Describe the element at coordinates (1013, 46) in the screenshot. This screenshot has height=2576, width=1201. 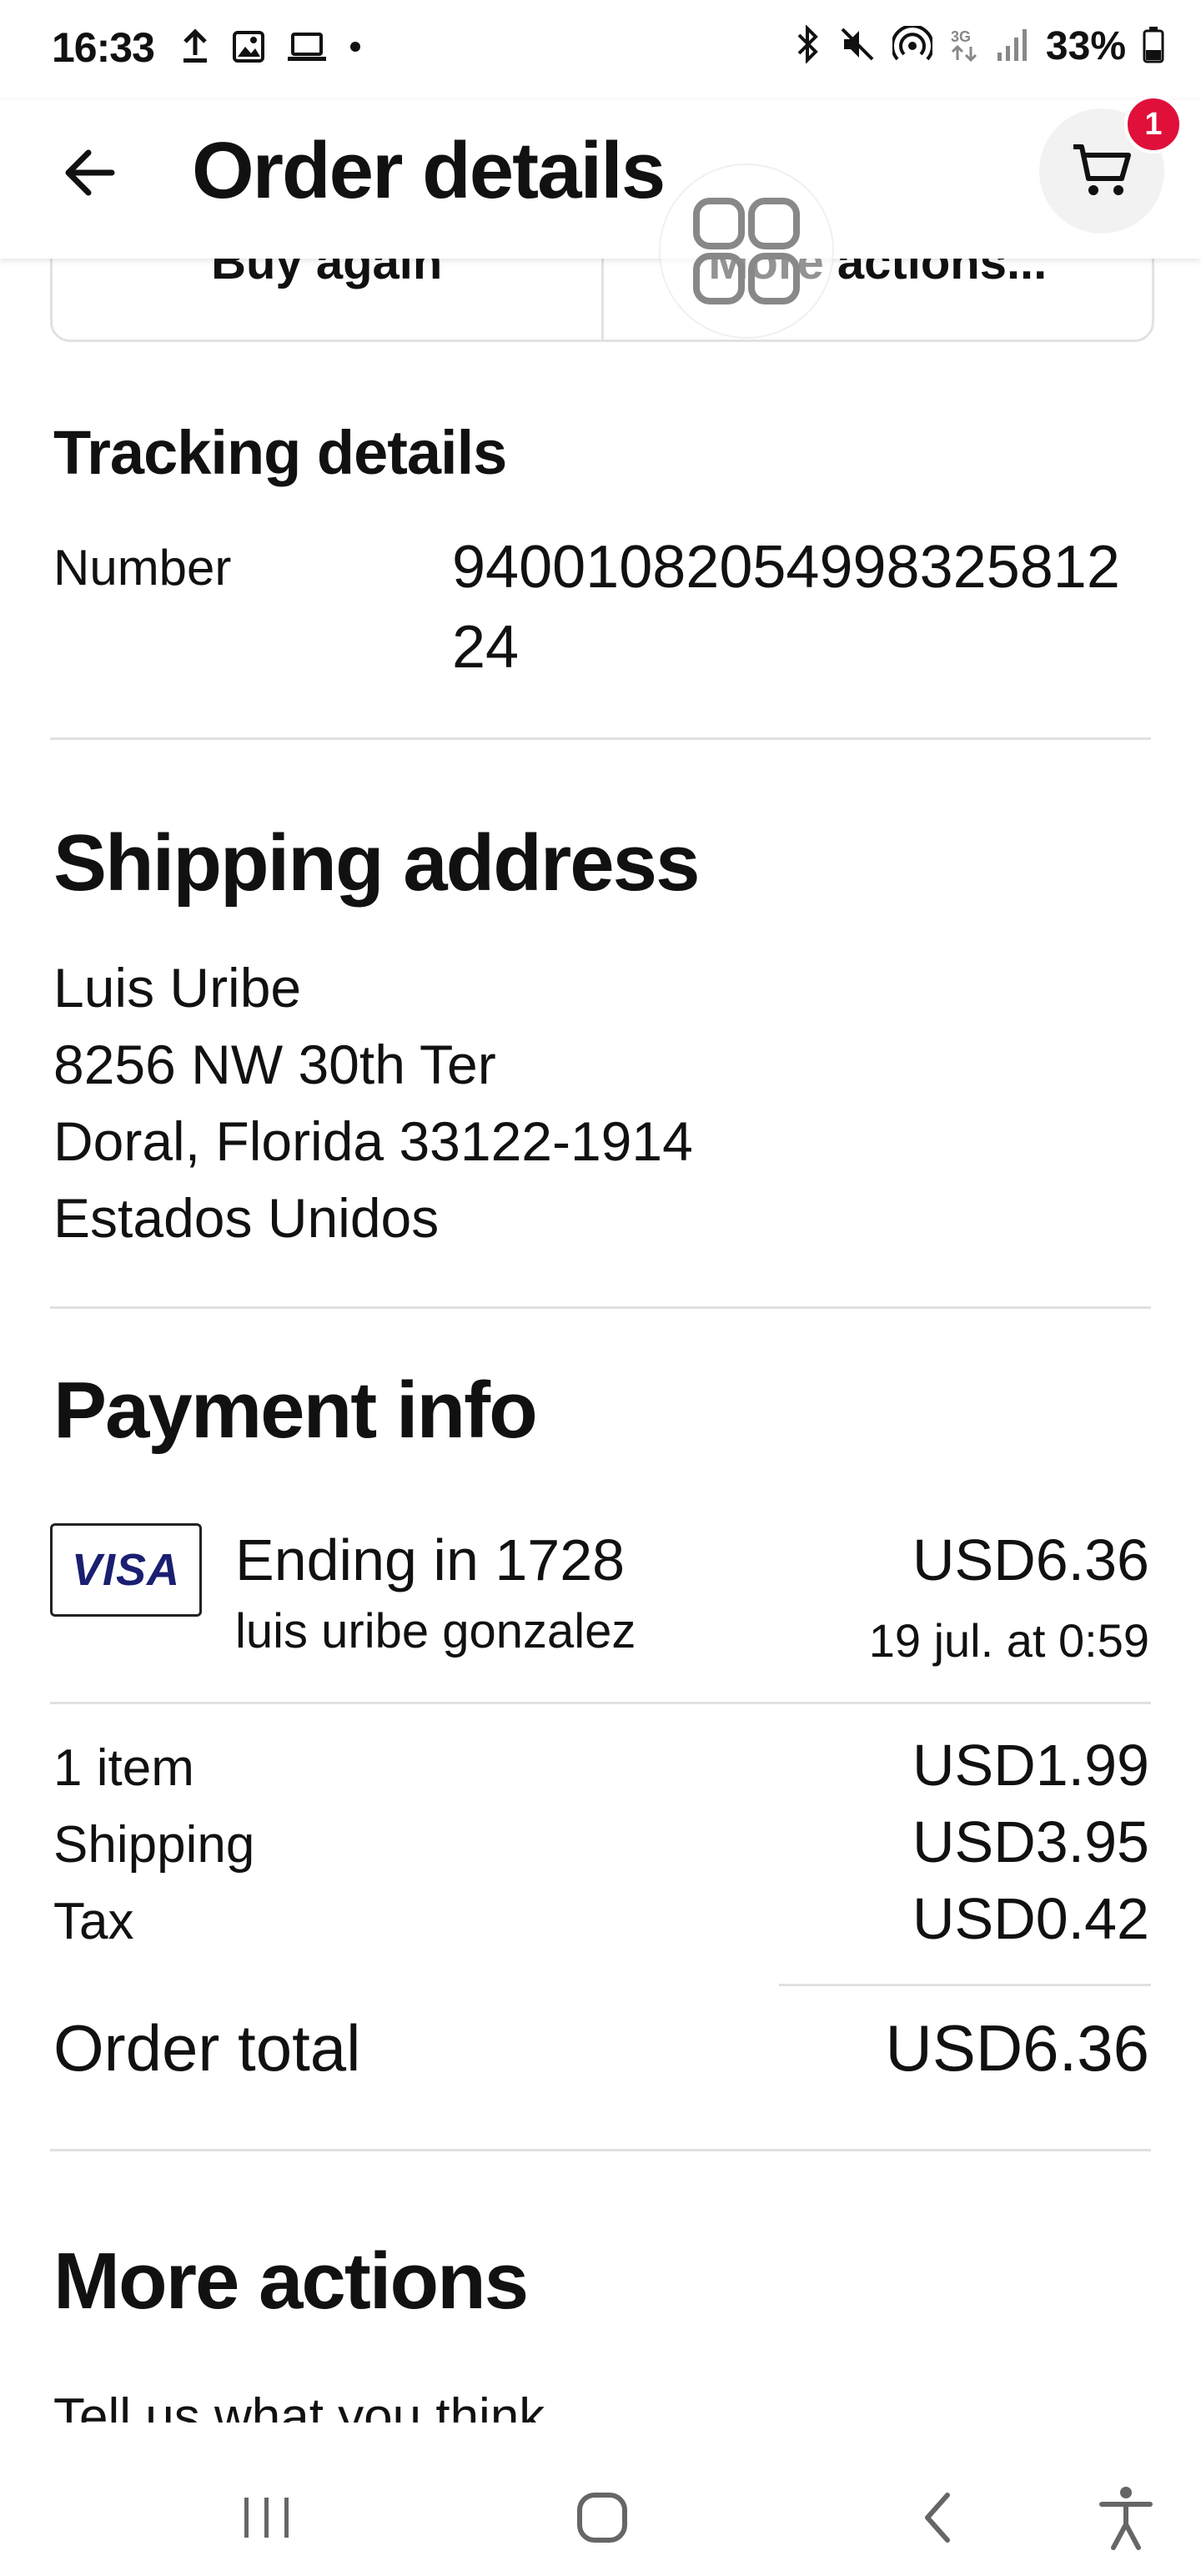
I see `signal-icon` at that location.